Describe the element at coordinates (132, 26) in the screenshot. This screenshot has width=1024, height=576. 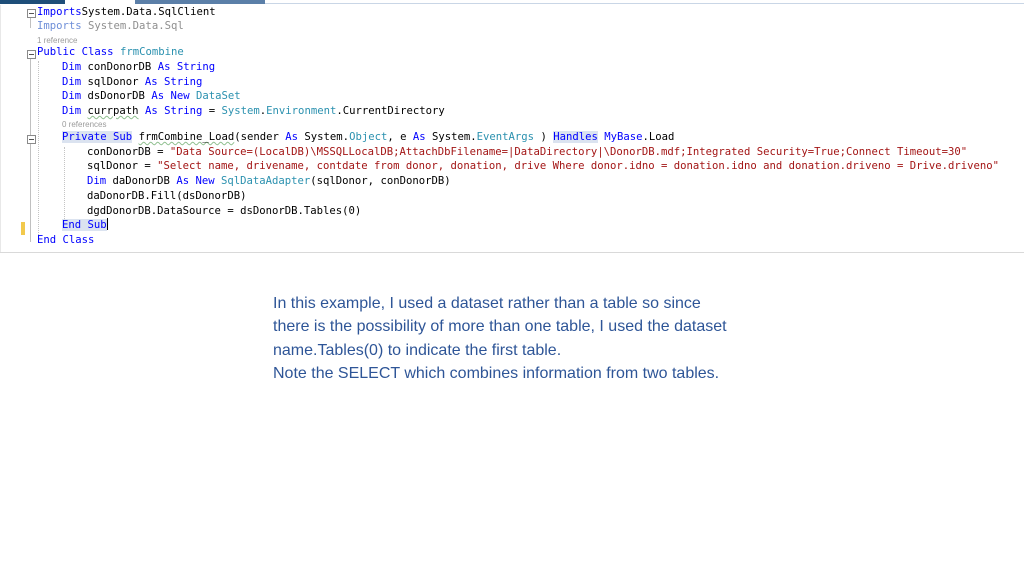
I see `code-token: System.Data.Sql` at that location.